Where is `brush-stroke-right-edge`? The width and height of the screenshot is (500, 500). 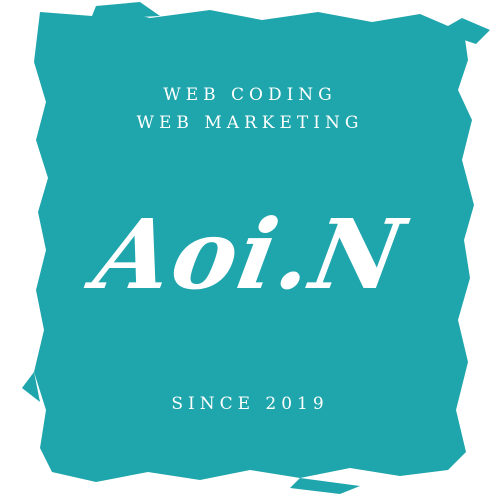
brush-stroke-right-edge is located at coordinates (476, 31).